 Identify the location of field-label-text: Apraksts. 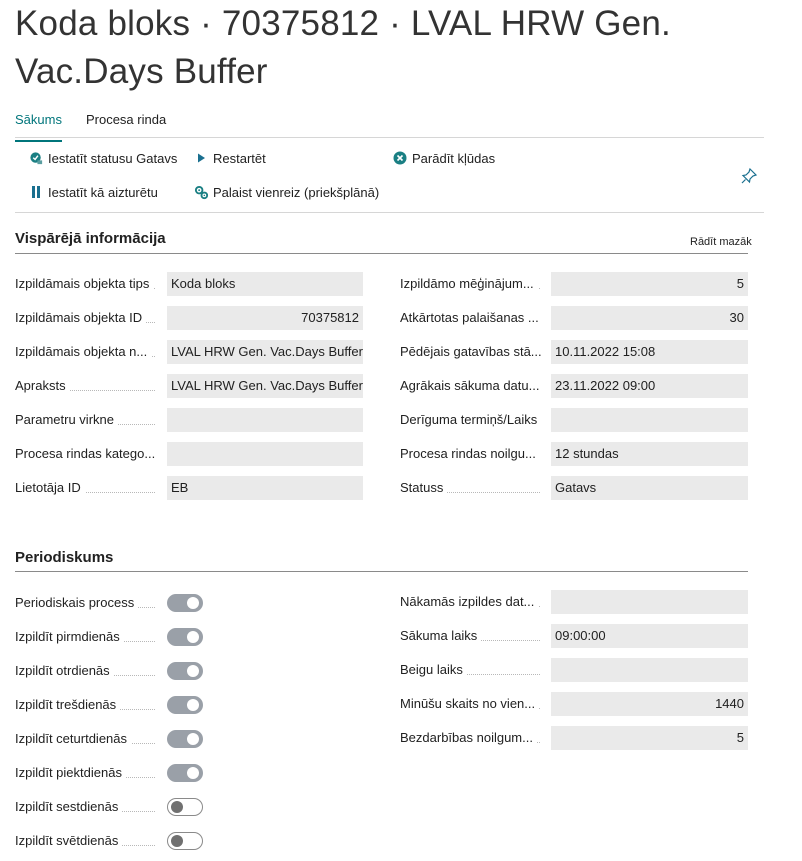
(42, 385).